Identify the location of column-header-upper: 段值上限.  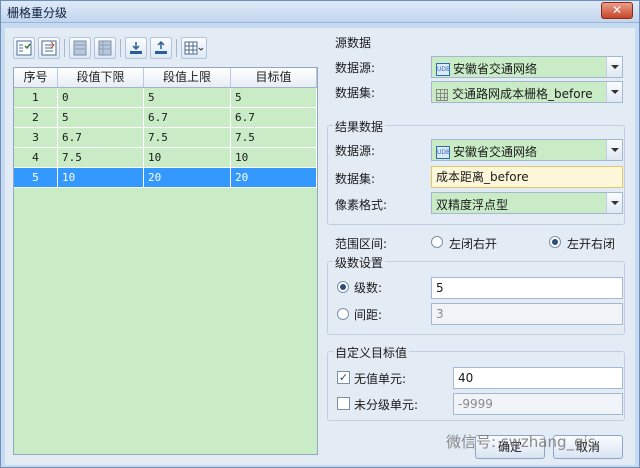
(187, 77).